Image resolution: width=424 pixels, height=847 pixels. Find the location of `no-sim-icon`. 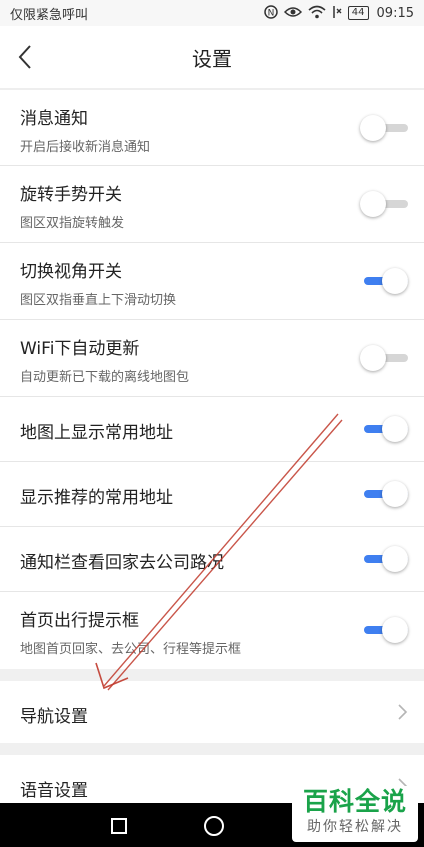

no-sim-icon is located at coordinates (337, 13).